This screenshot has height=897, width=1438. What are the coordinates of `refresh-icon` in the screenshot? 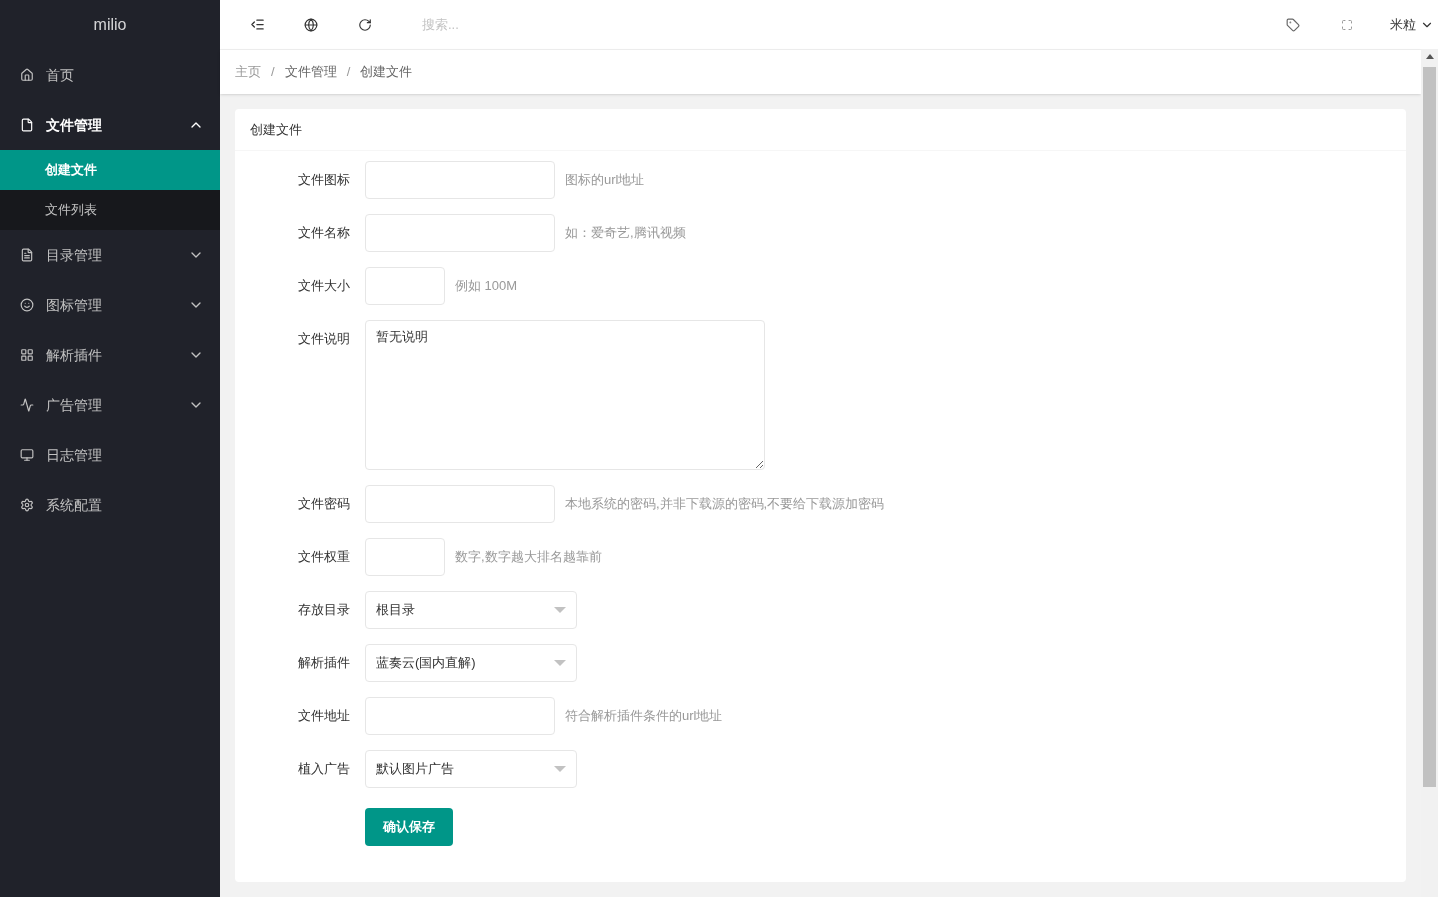 It's located at (365, 24).